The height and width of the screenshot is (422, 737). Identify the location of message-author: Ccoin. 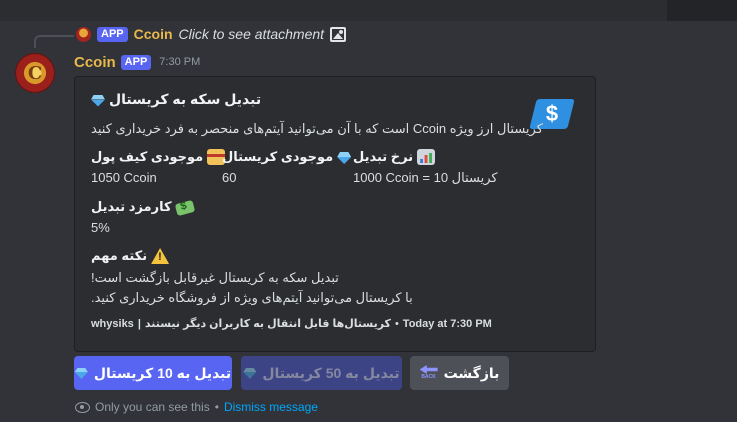
(95, 62).